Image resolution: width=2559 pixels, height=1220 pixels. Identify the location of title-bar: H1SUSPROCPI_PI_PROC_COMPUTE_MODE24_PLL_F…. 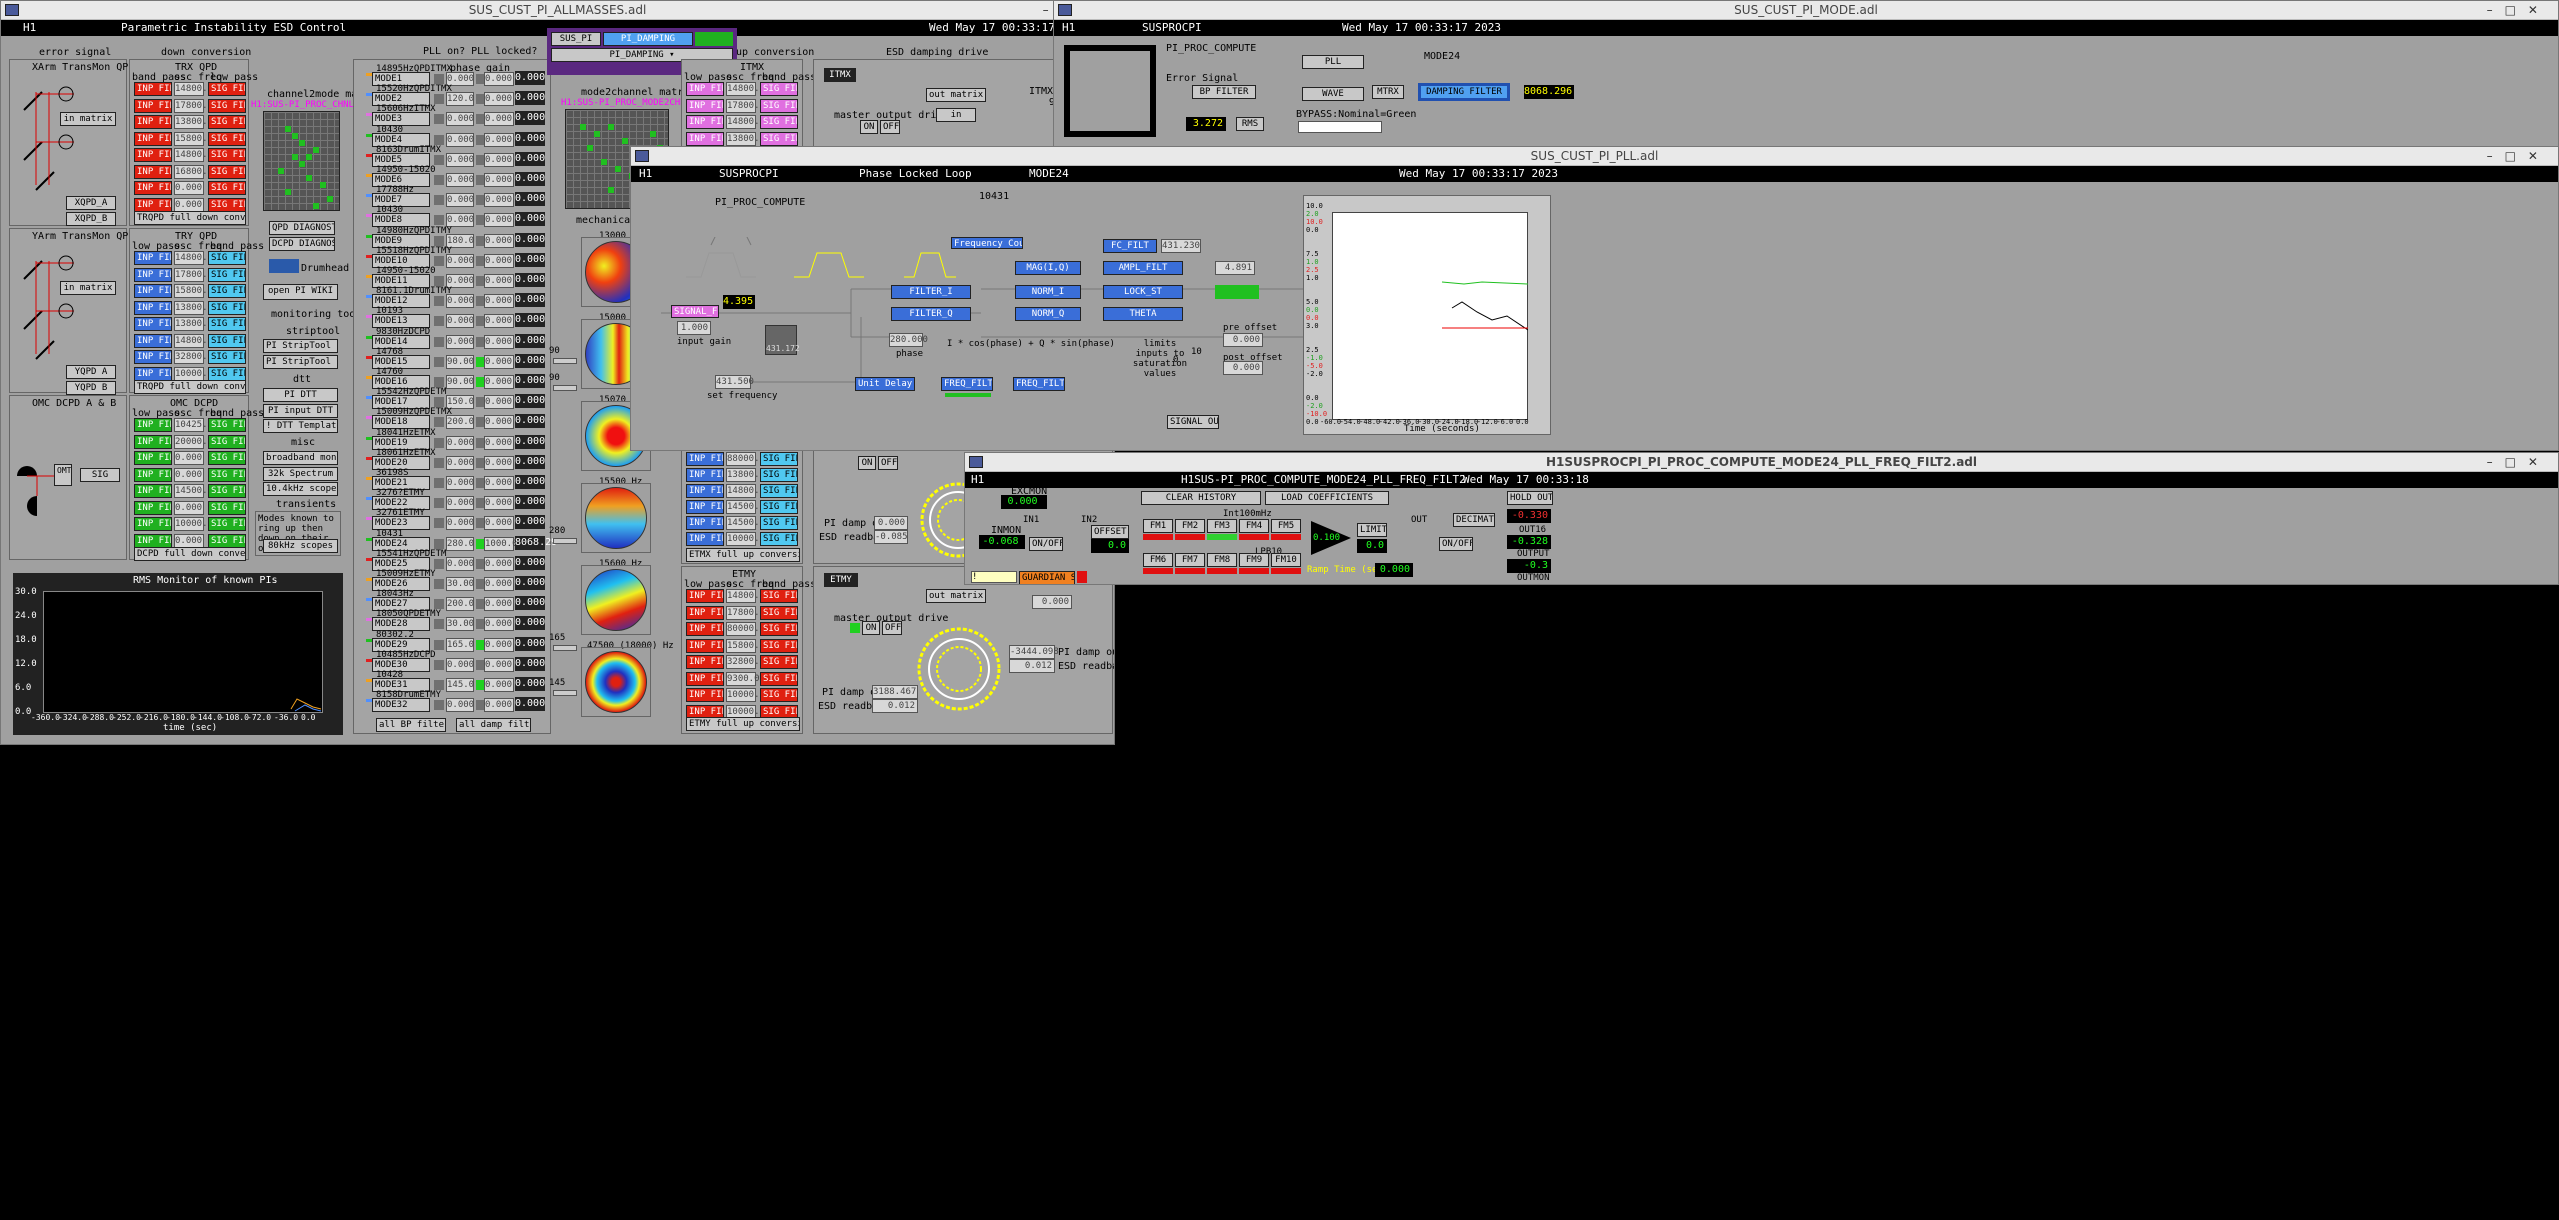
(1761, 462).